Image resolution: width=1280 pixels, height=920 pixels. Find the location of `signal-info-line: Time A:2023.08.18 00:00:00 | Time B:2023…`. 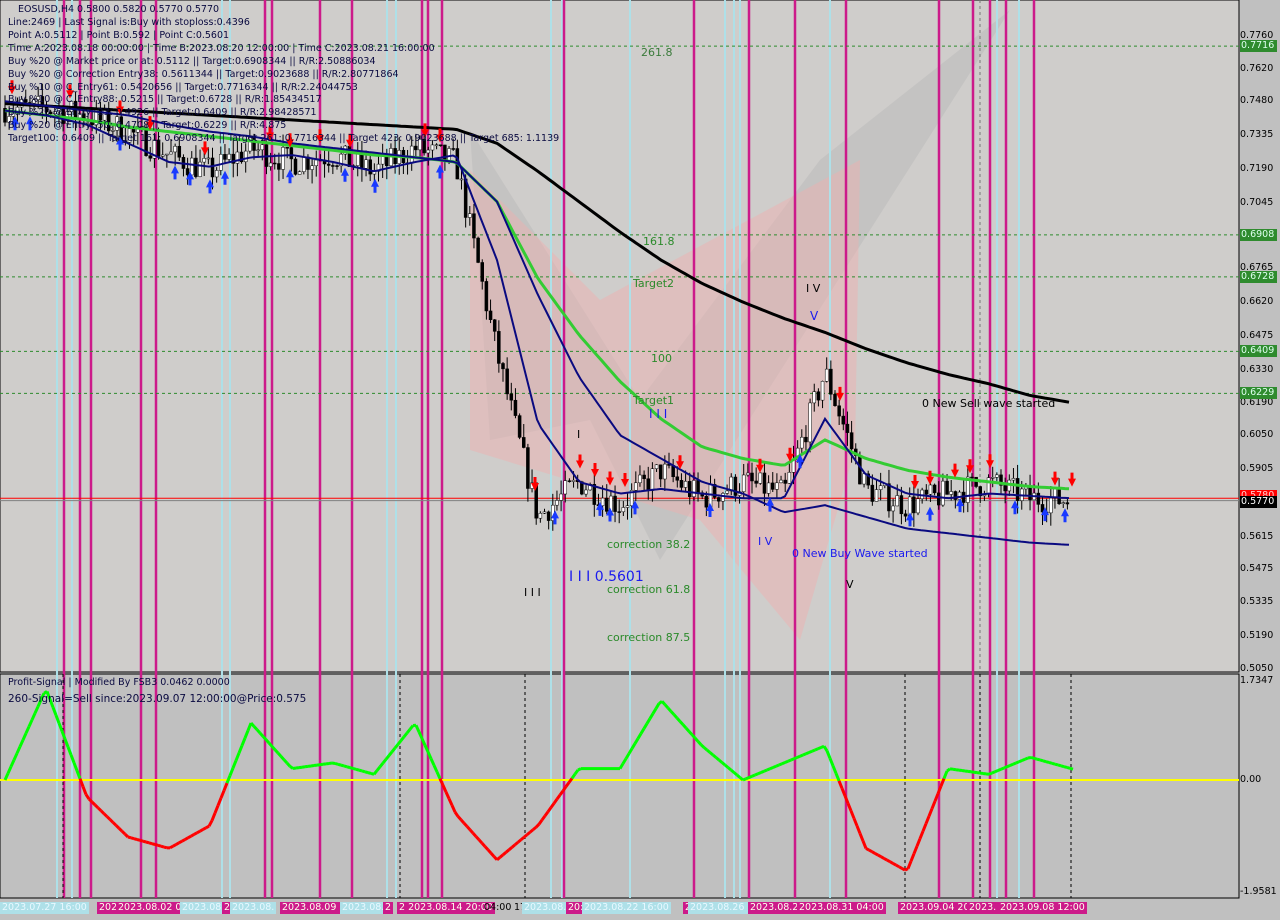

signal-info-line: Time A:2023.08.18 00:00:00 | Time B:2023… is located at coordinates (221, 48).